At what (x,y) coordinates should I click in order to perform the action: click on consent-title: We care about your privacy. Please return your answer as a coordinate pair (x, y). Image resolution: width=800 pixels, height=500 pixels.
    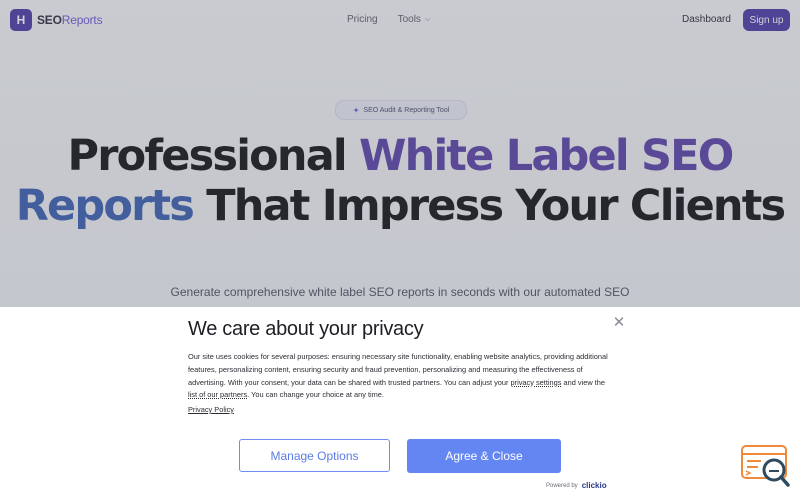
    Looking at the image, I should click on (306, 329).